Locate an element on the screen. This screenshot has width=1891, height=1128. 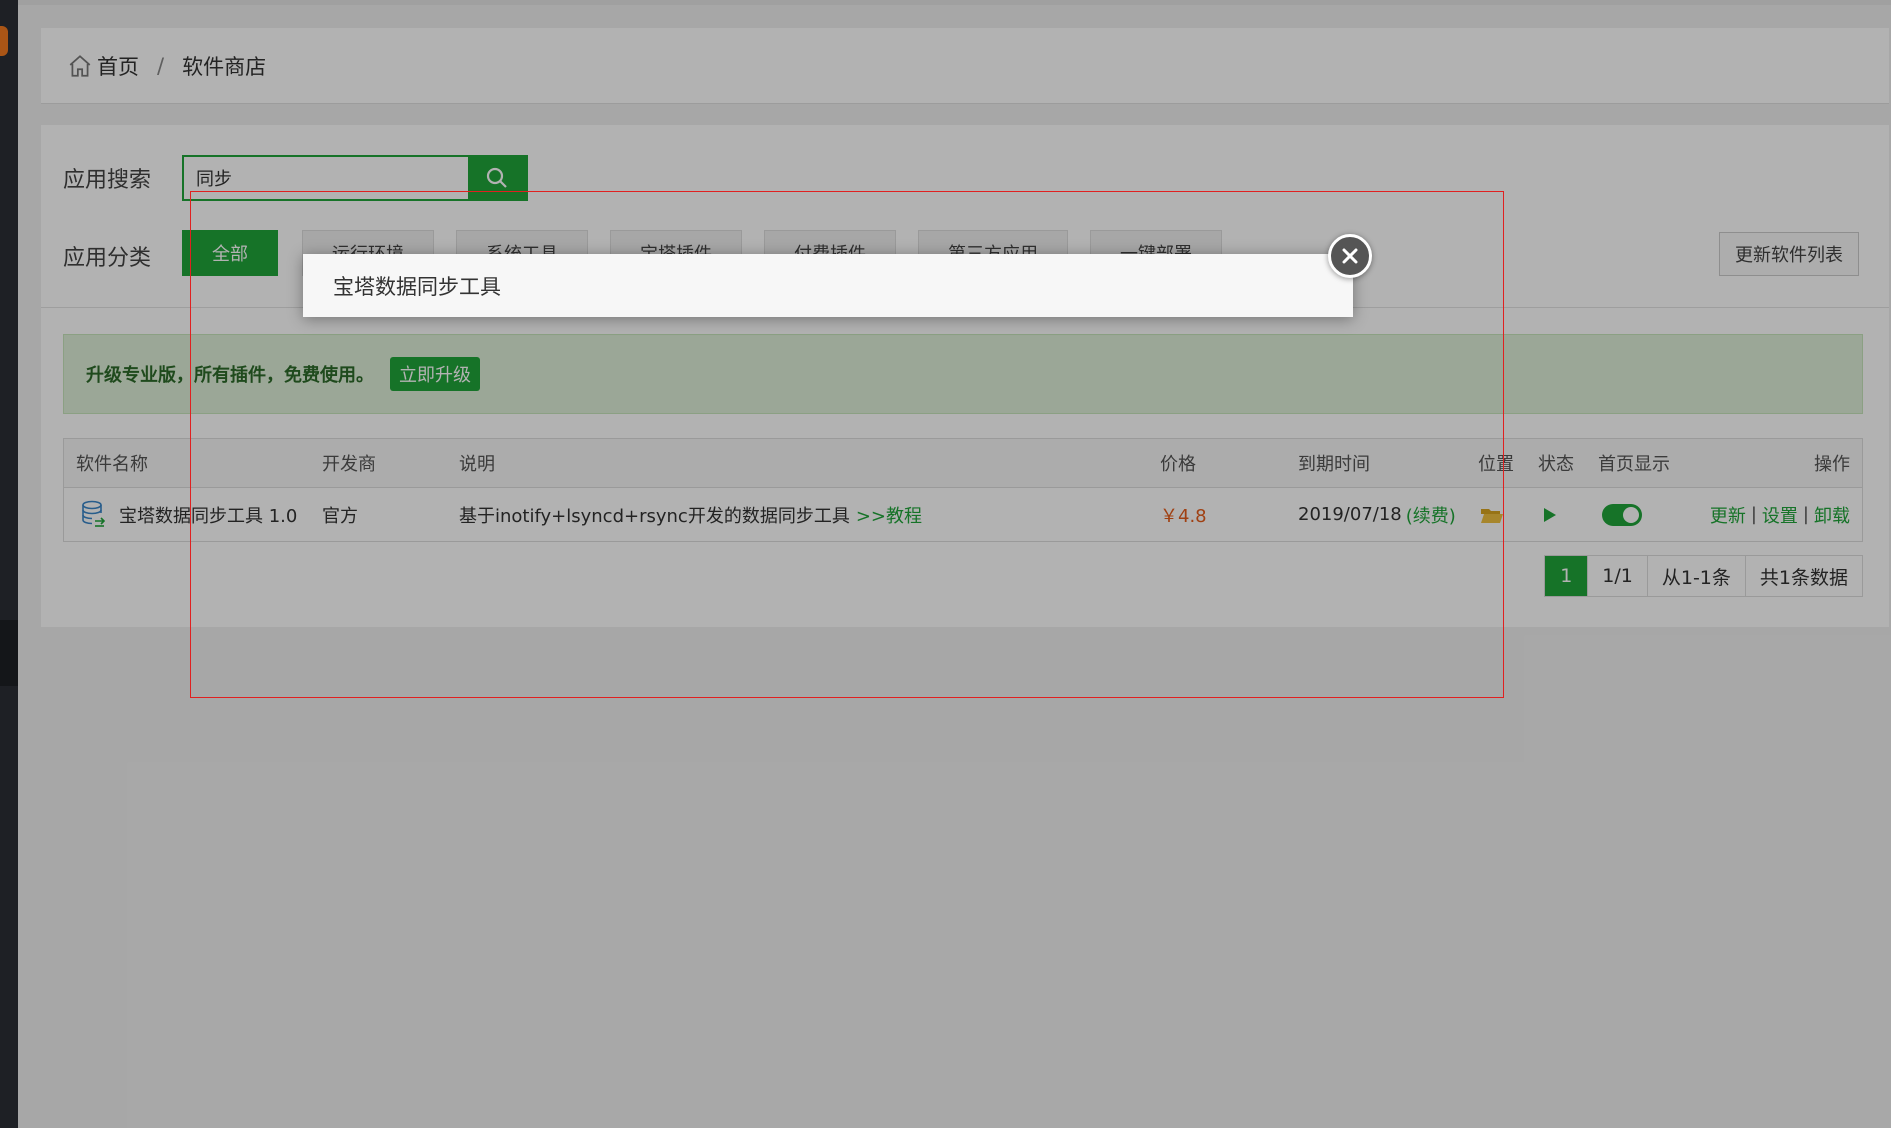
close-icon is located at coordinates (1350, 256).